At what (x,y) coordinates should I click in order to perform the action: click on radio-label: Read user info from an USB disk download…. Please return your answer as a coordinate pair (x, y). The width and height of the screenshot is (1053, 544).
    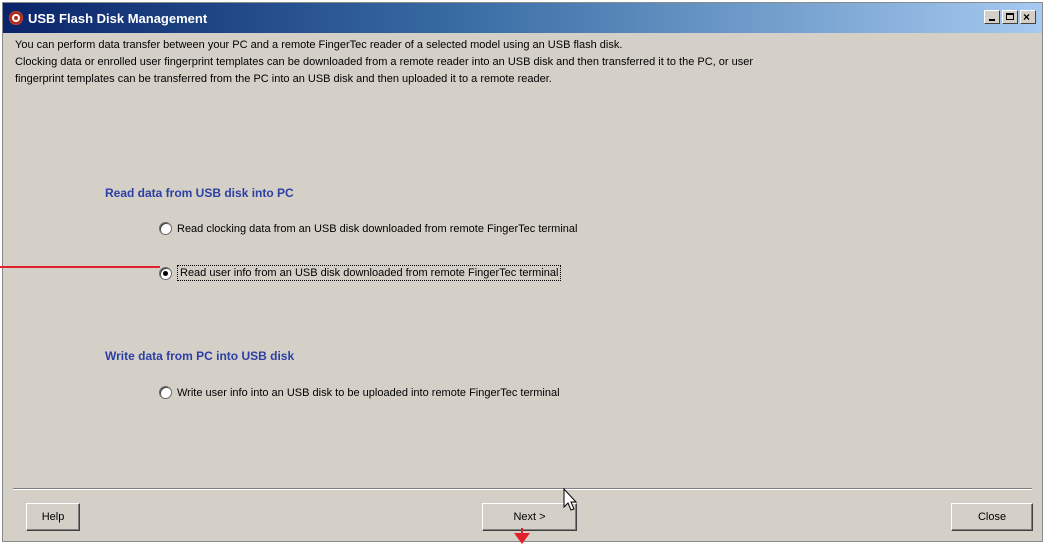
    Looking at the image, I should click on (369, 273).